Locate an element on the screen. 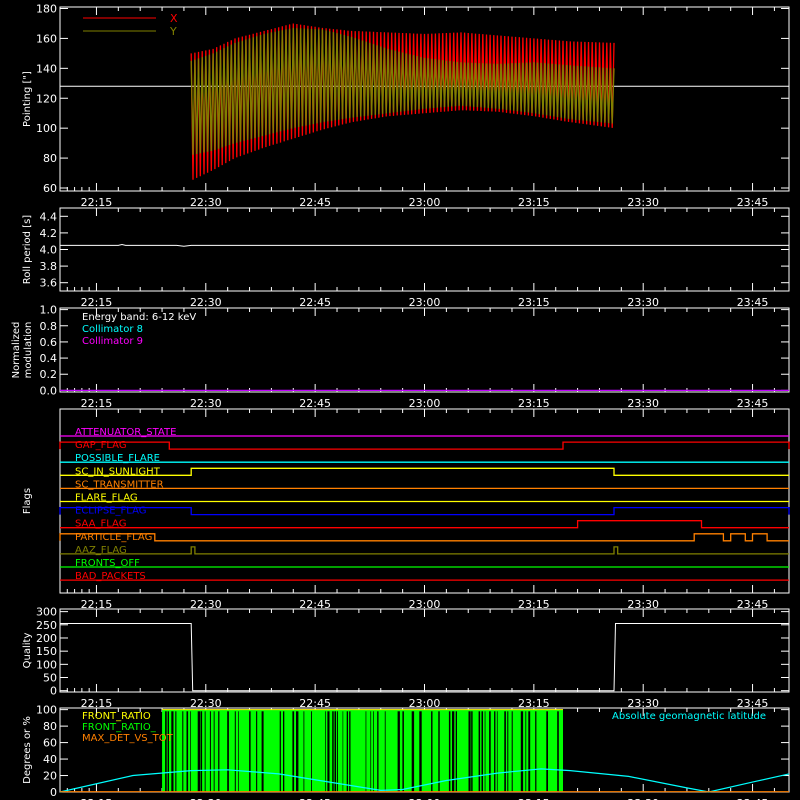 This screenshot has width=800, height=800. ratios-legend-label: FRONT_RATIO_ is located at coordinates (119, 727).